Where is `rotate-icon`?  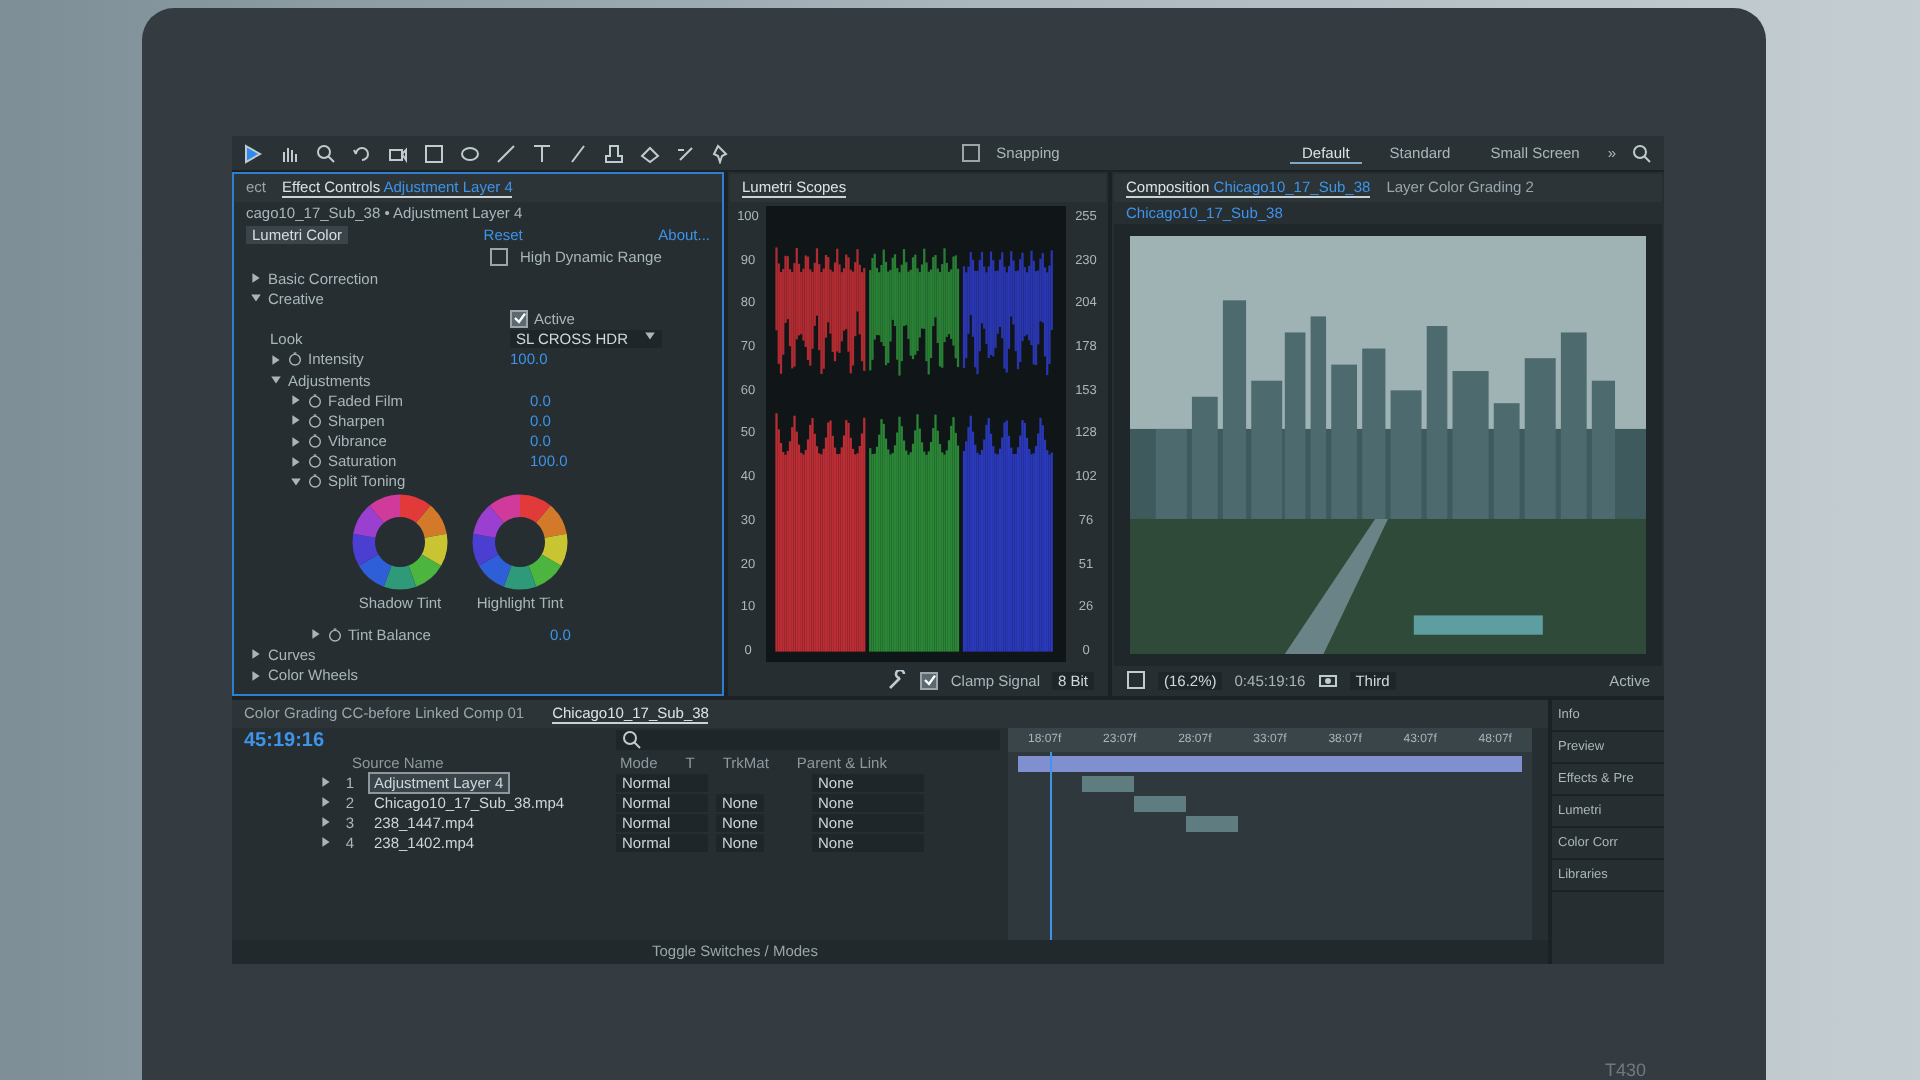
rotate-icon is located at coordinates (362, 153).